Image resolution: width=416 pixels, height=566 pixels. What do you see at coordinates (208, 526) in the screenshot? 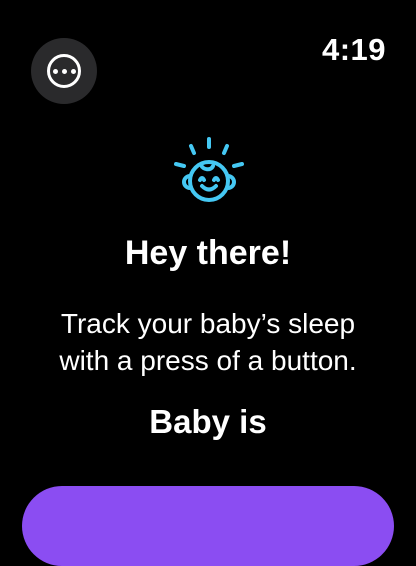
I see `baby-status-button` at bounding box center [208, 526].